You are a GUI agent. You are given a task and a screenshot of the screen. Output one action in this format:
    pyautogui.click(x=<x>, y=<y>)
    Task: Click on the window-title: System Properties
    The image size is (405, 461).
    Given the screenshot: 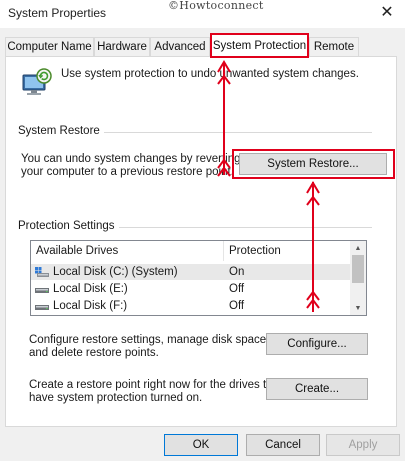 What is the action you would take?
    pyautogui.click(x=57, y=13)
    